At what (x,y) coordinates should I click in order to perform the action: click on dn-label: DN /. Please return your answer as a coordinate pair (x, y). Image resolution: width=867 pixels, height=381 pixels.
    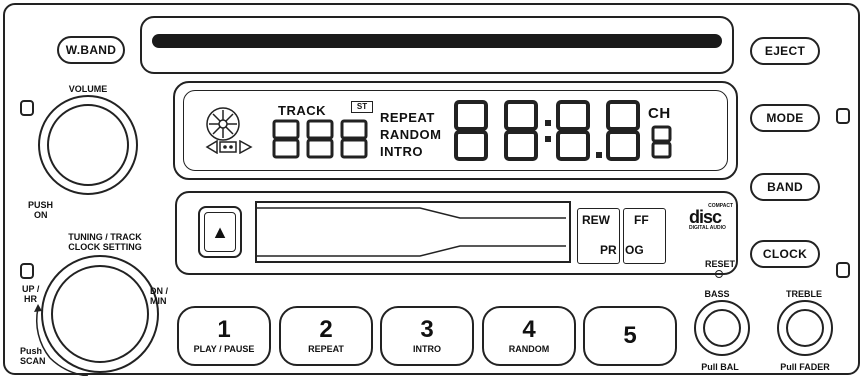
    Looking at the image, I should click on (159, 291).